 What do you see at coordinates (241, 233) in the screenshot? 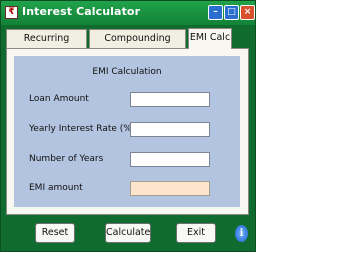
I see `info-icon: i` at bounding box center [241, 233].